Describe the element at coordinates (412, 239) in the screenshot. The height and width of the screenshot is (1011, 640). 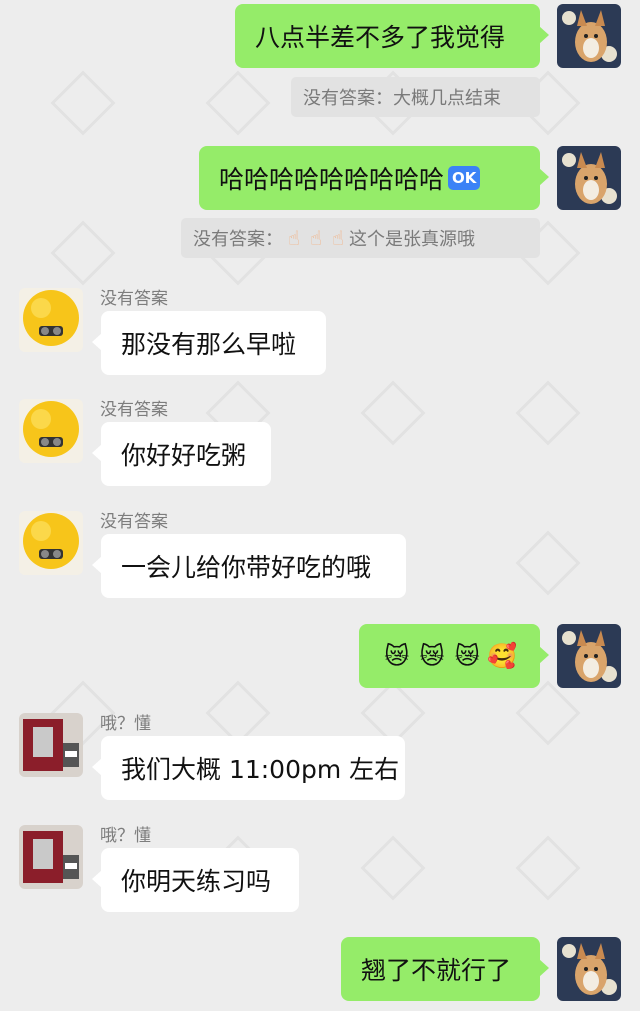
I see `quote-suffix: 这个是张真源哦` at that location.